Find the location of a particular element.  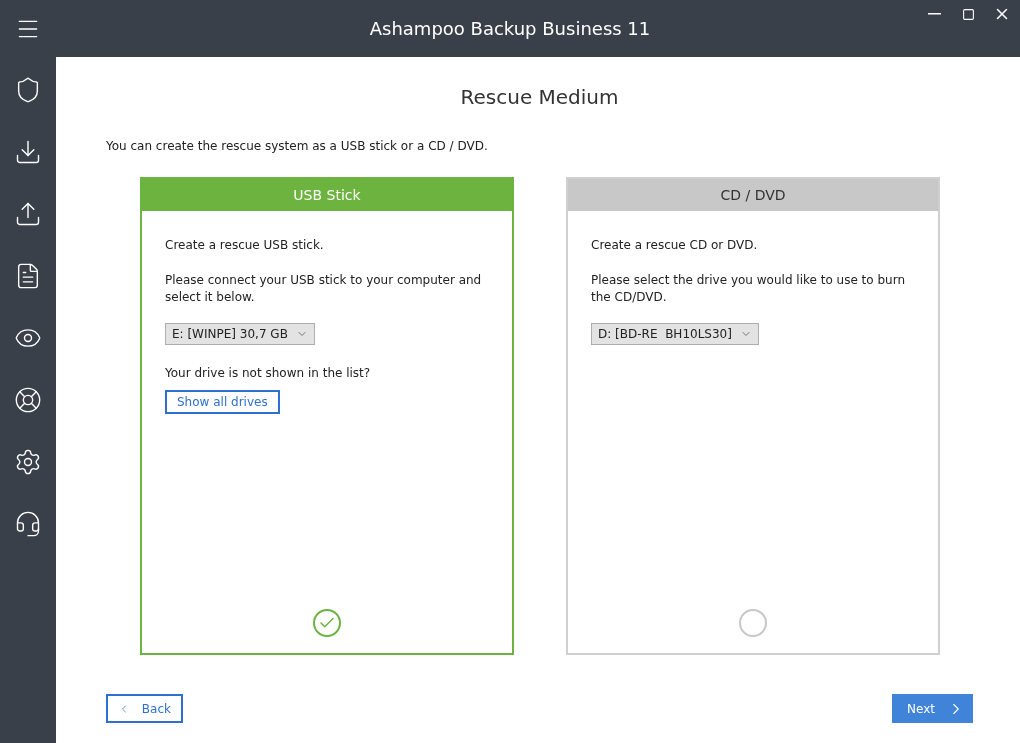

headset-icon is located at coordinates (28, 524).